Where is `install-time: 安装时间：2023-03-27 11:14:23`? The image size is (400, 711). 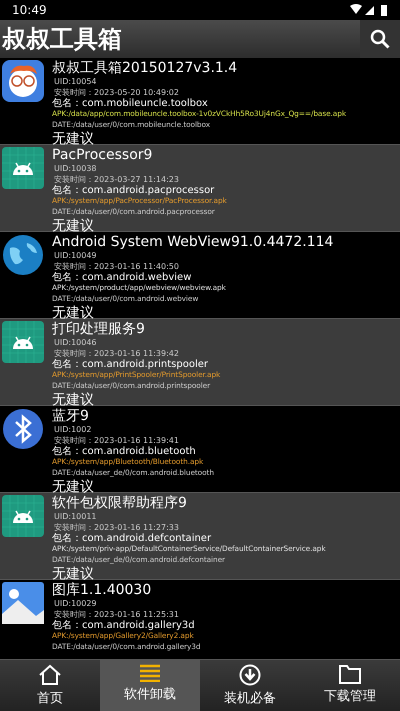 install-time: 安装时间：2023-03-27 11:14:23 is located at coordinates (116, 179).